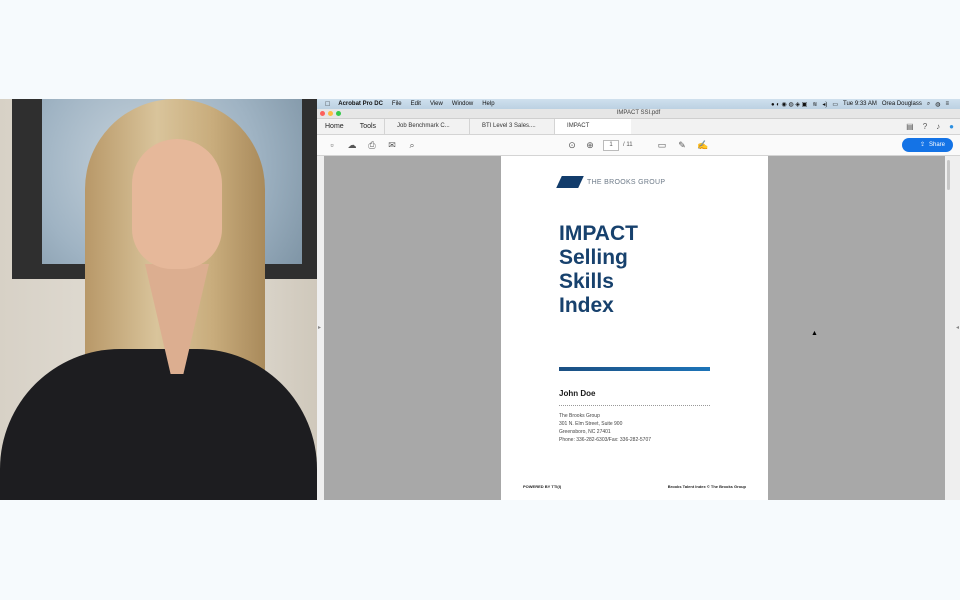 Image resolution: width=960 pixels, height=600 pixels. What do you see at coordinates (570, 182) in the screenshot?
I see `brooks-logo-icon` at bounding box center [570, 182].